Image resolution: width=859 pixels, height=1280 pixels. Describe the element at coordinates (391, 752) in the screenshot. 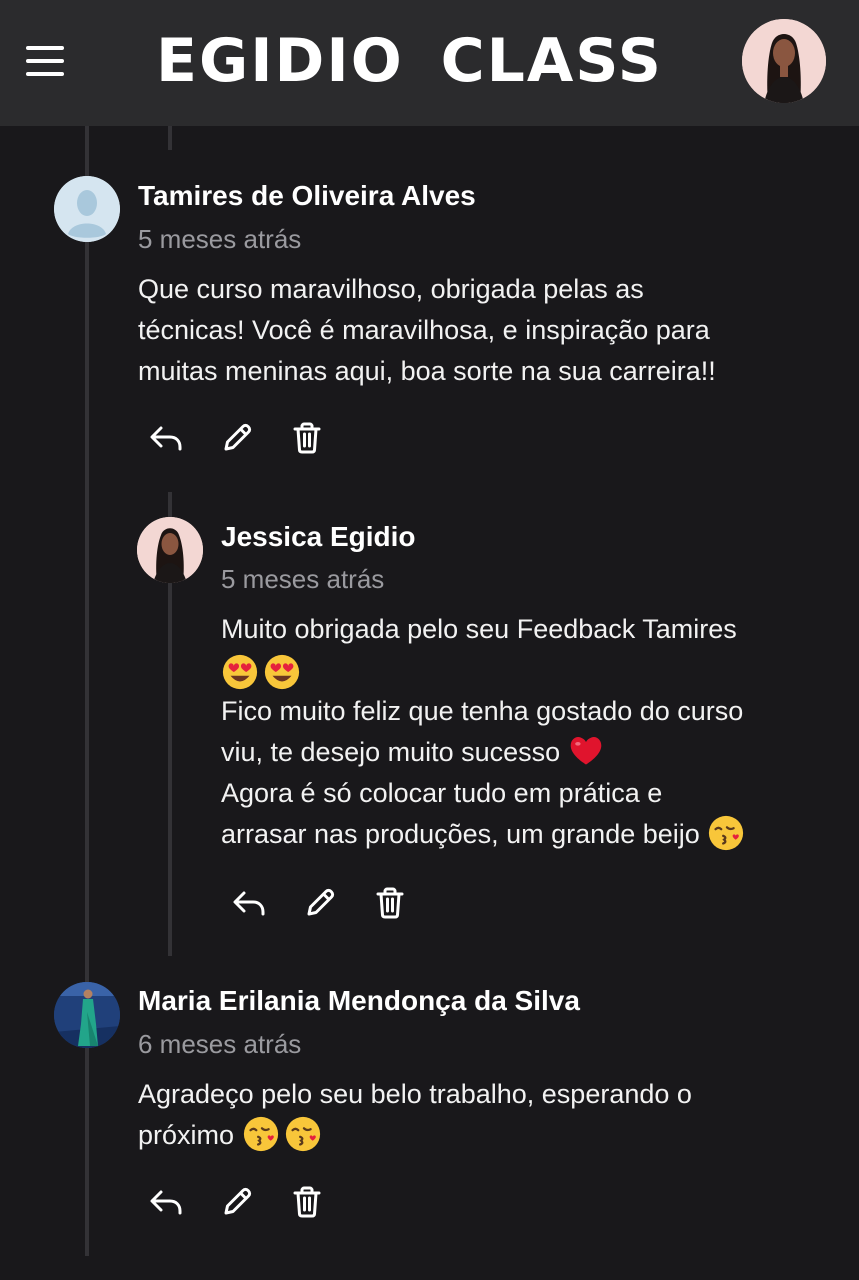

I see `comment-line: viu, te desejo muito sucesso` at that location.